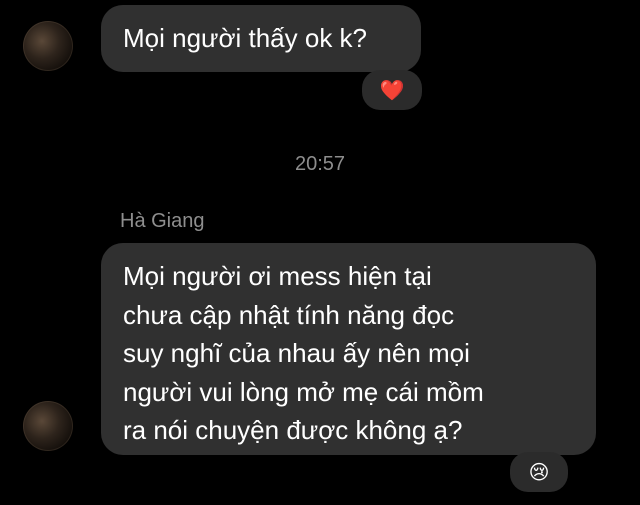 The height and width of the screenshot is (505, 640). What do you see at coordinates (296, 353) in the screenshot?
I see `message-text-line: suy nghĩ của nhau ấy nên mọi` at bounding box center [296, 353].